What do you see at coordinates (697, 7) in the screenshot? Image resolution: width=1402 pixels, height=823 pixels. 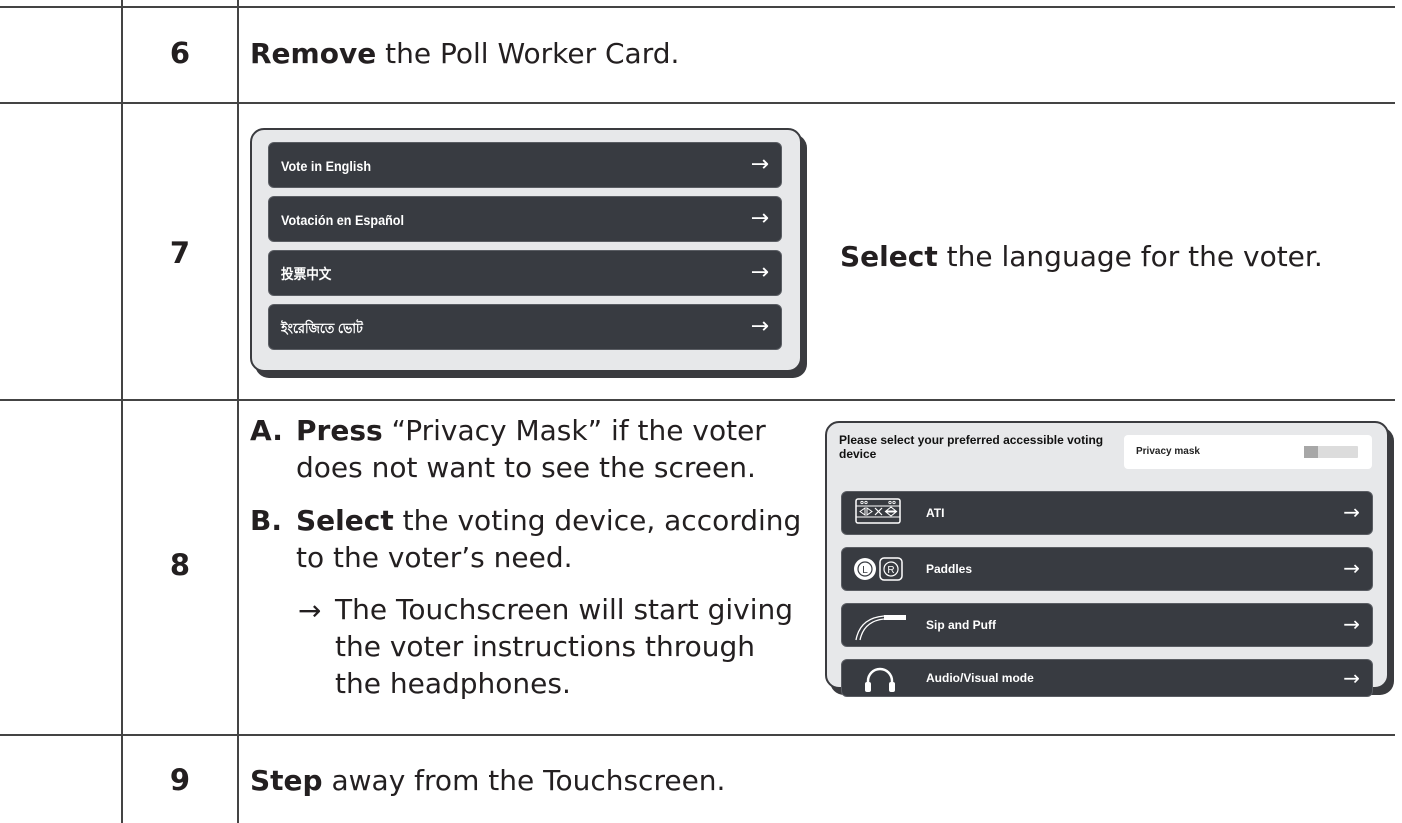 I see `row-divider-top` at bounding box center [697, 7].